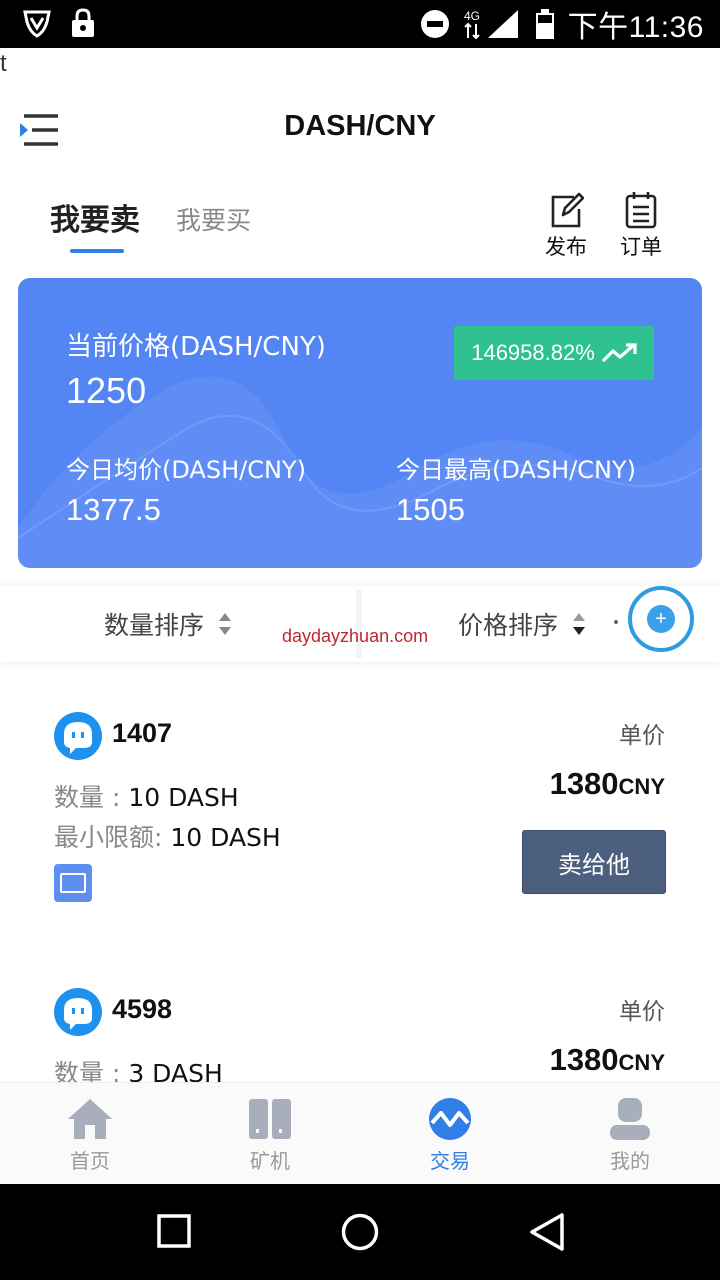 This screenshot has height=1280, width=720. I want to click on orders-label: 订单, so click(641, 247).